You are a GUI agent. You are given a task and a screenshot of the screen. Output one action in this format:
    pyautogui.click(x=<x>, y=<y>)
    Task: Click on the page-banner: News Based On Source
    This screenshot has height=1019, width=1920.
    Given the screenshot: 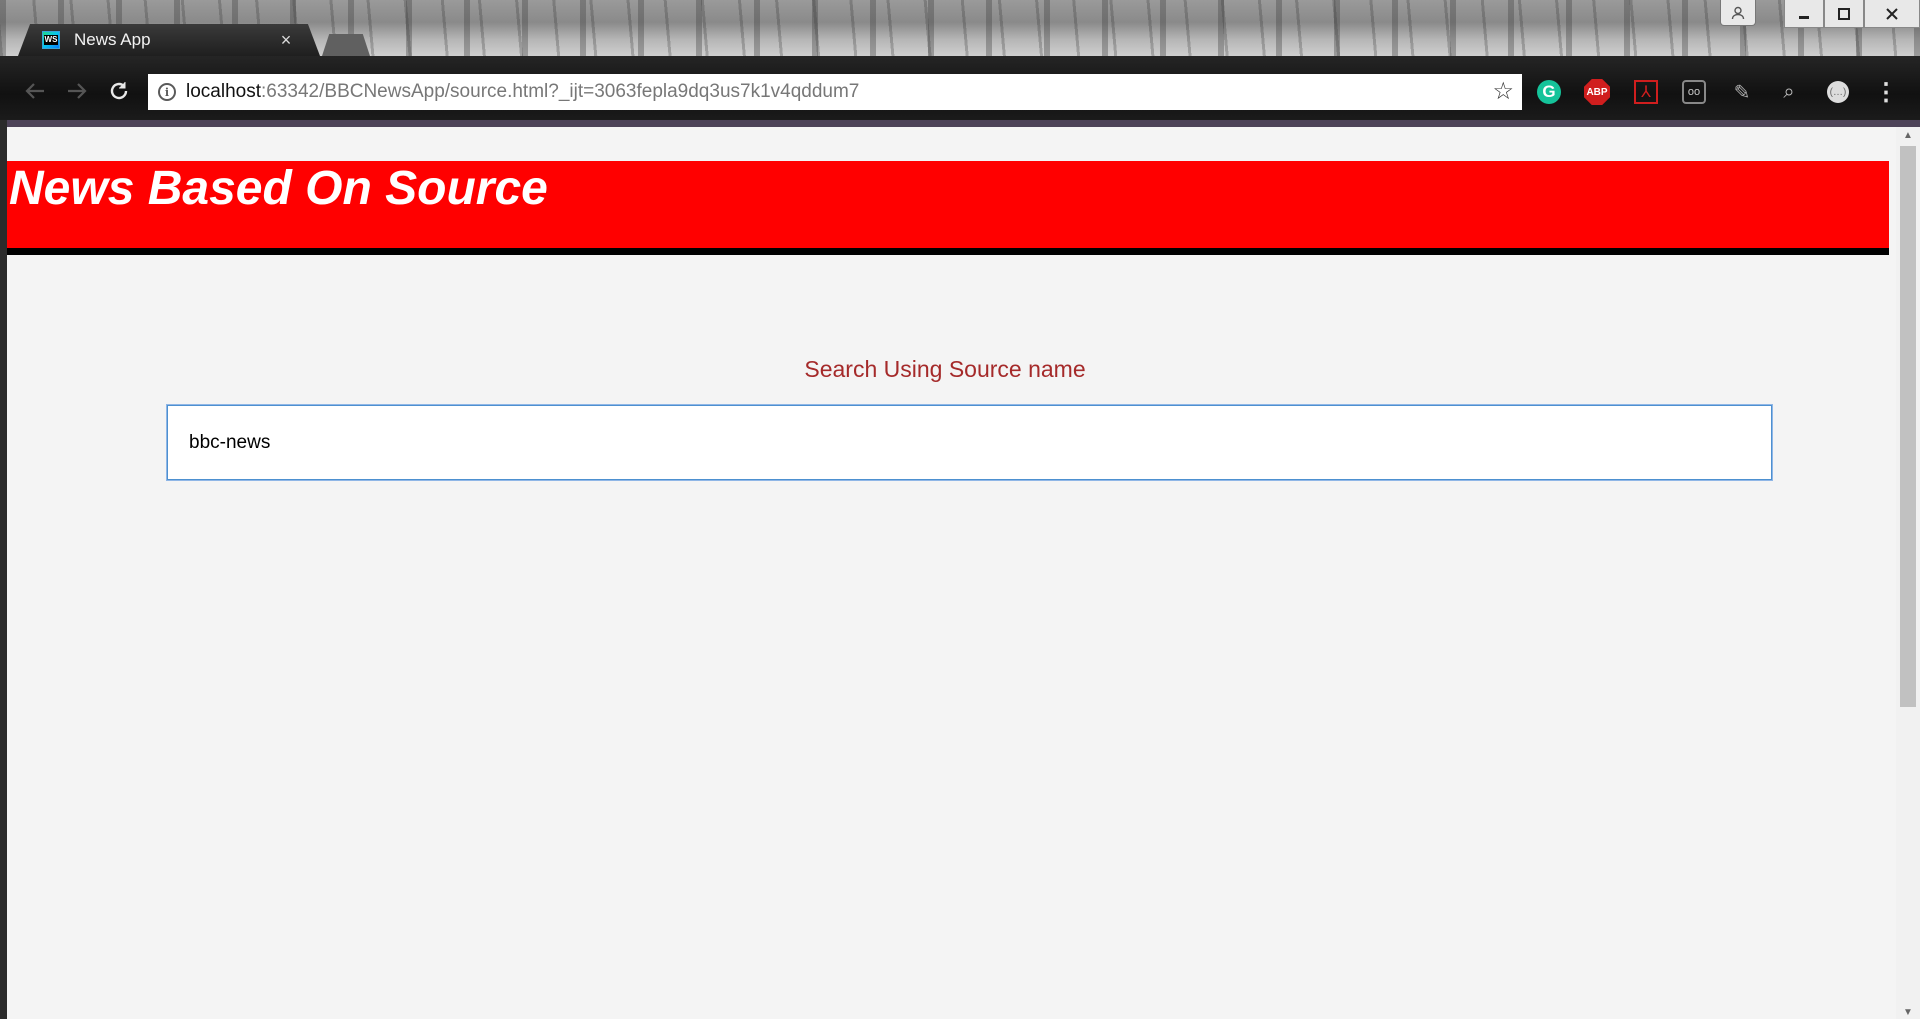 What is the action you would take?
    pyautogui.click(x=948, y=208)
    